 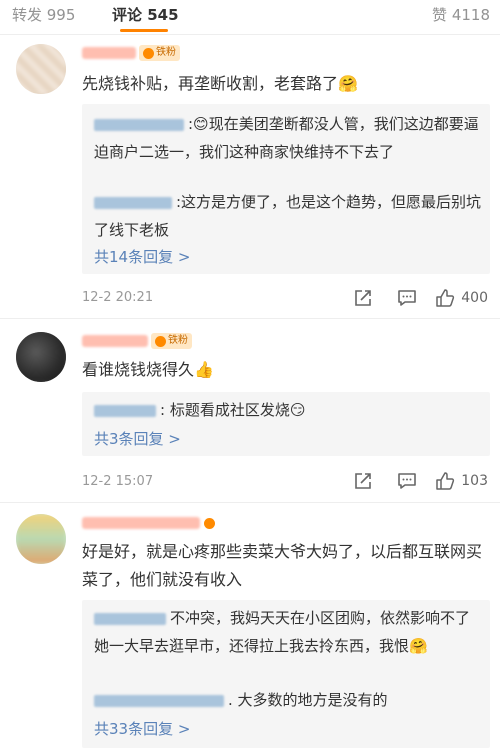 I want to click on more-replies-link: 共33条回复 >, so click(x=142, y=728).